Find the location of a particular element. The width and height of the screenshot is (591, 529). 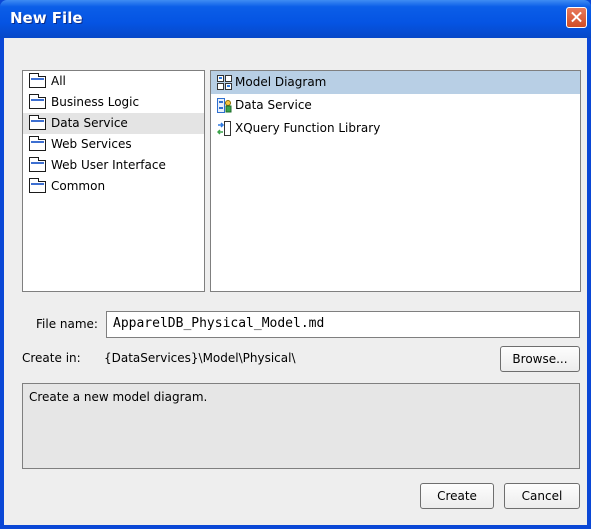

title-bar: New File is located at coordinates (295, 19).